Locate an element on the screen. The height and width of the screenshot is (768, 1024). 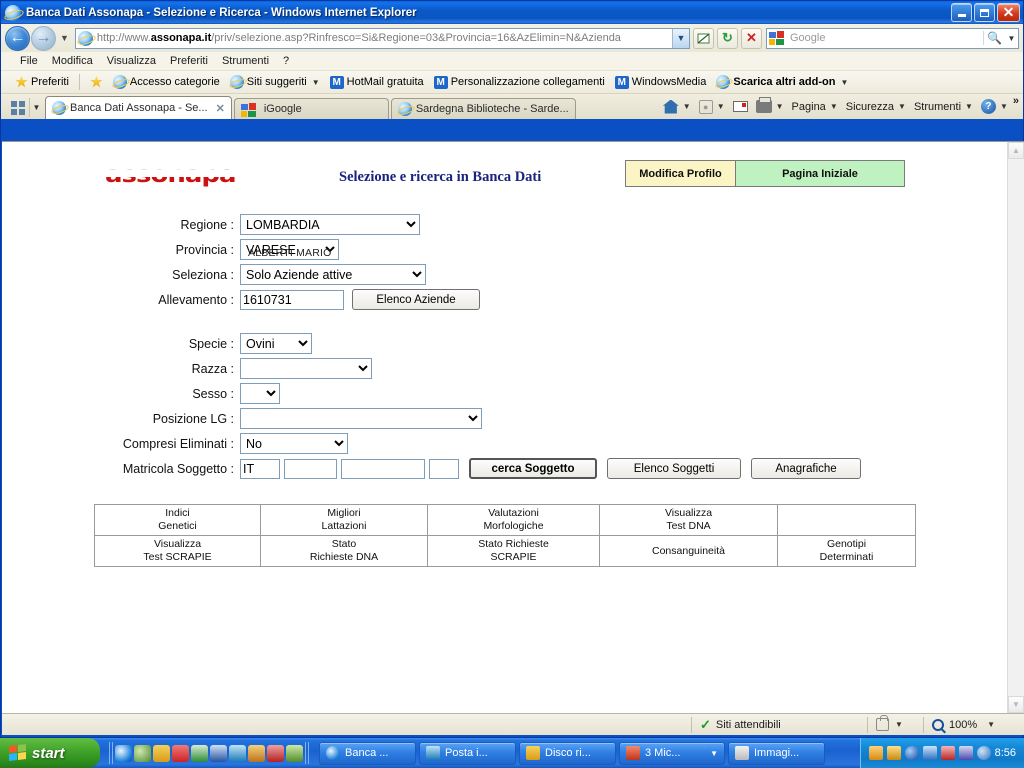
elenco-soggetti-button: Elenco Soggetti is located at coordinates (674, 468).